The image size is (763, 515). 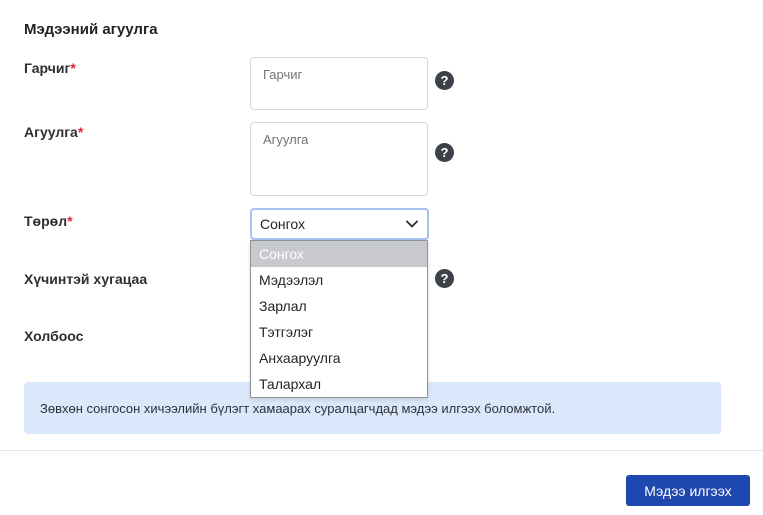 What do you see at coordinates (339, 384) in the screenshot?
I see `dropdown-option: Талархал` at bounding box center [339, 384].